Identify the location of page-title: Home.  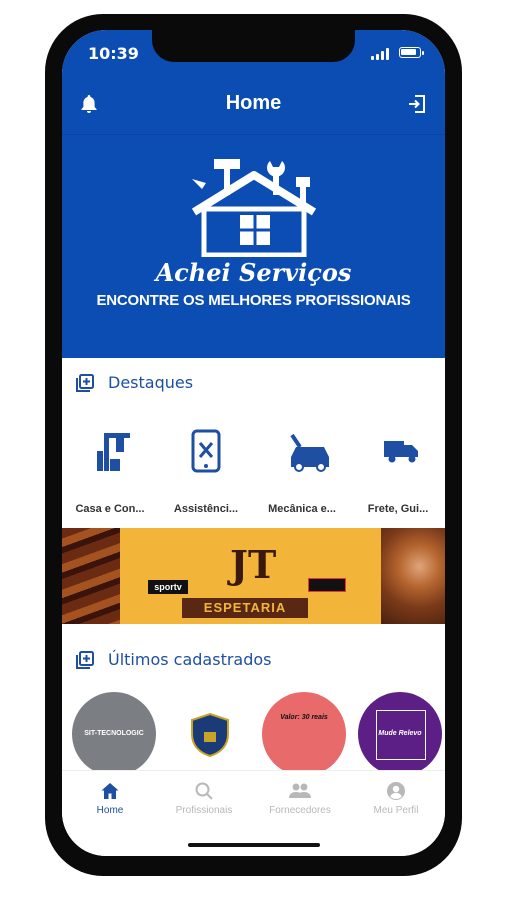
(253, 103).